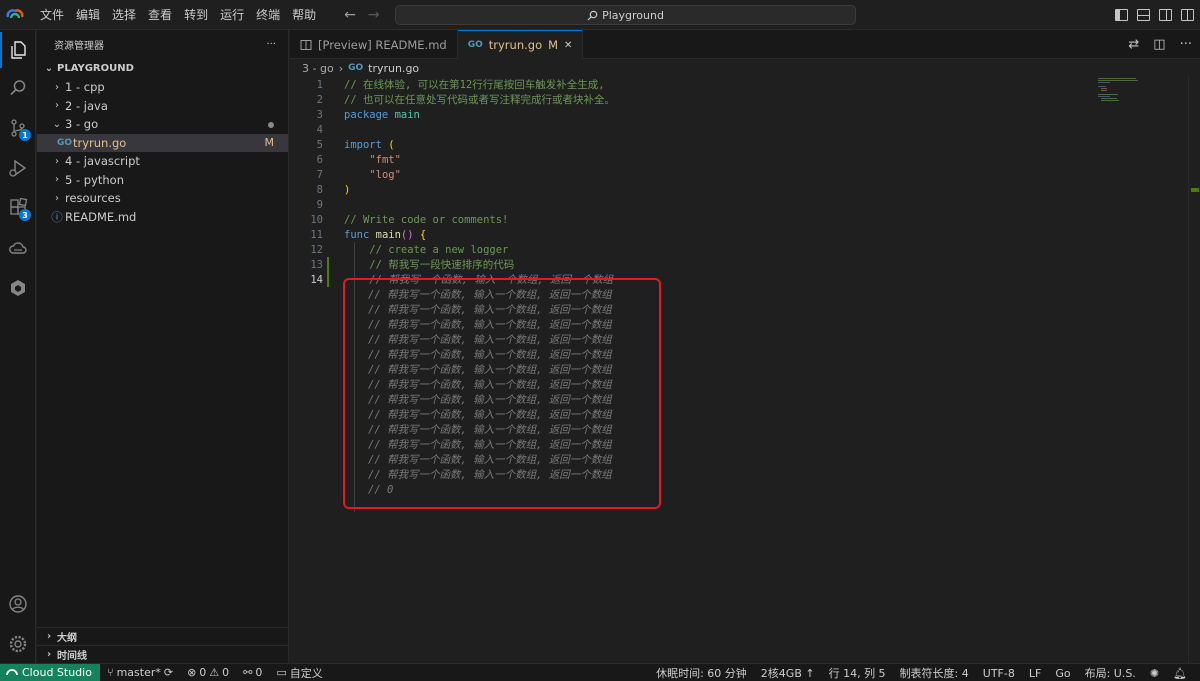 This screenshot has width=1200, height=681. What do you see at coordinates (690, 115) in the screenshot?
I see `code-line: 3 package main` at bounding box center [690, 115].